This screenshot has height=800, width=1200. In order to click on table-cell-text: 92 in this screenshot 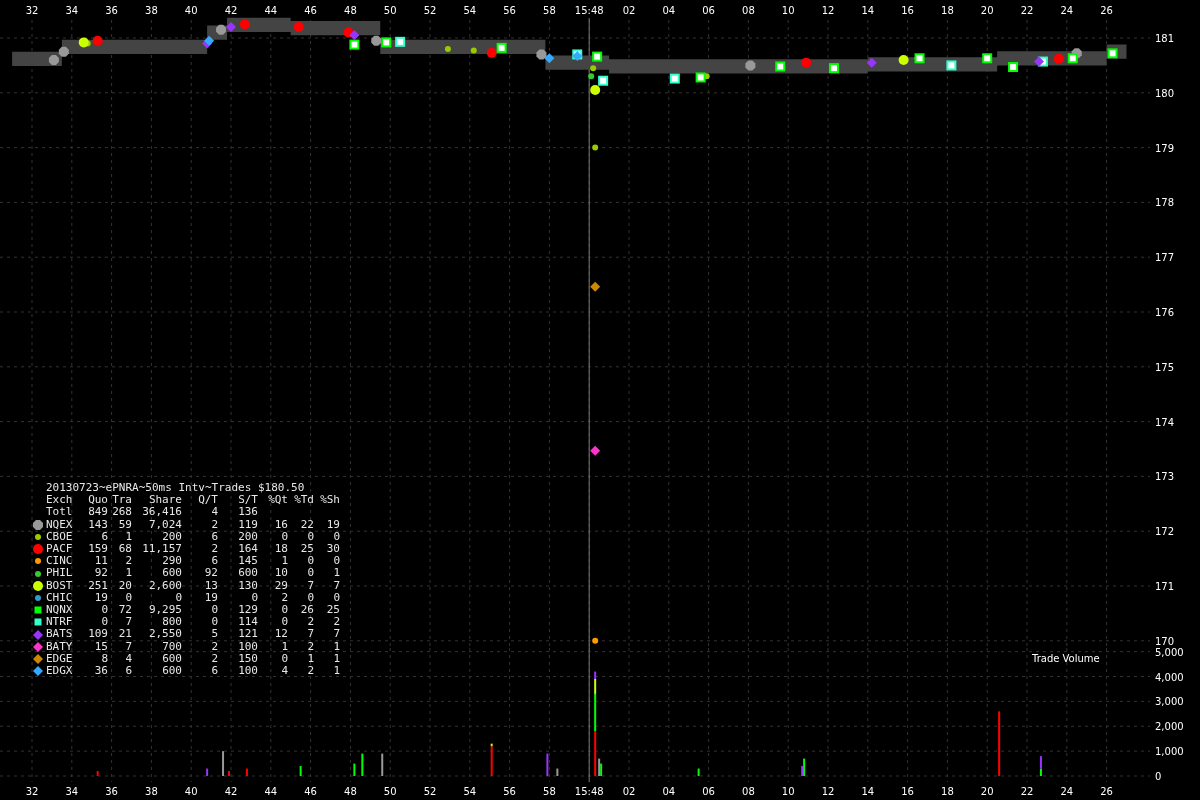, I will do `click(100, 573)`.